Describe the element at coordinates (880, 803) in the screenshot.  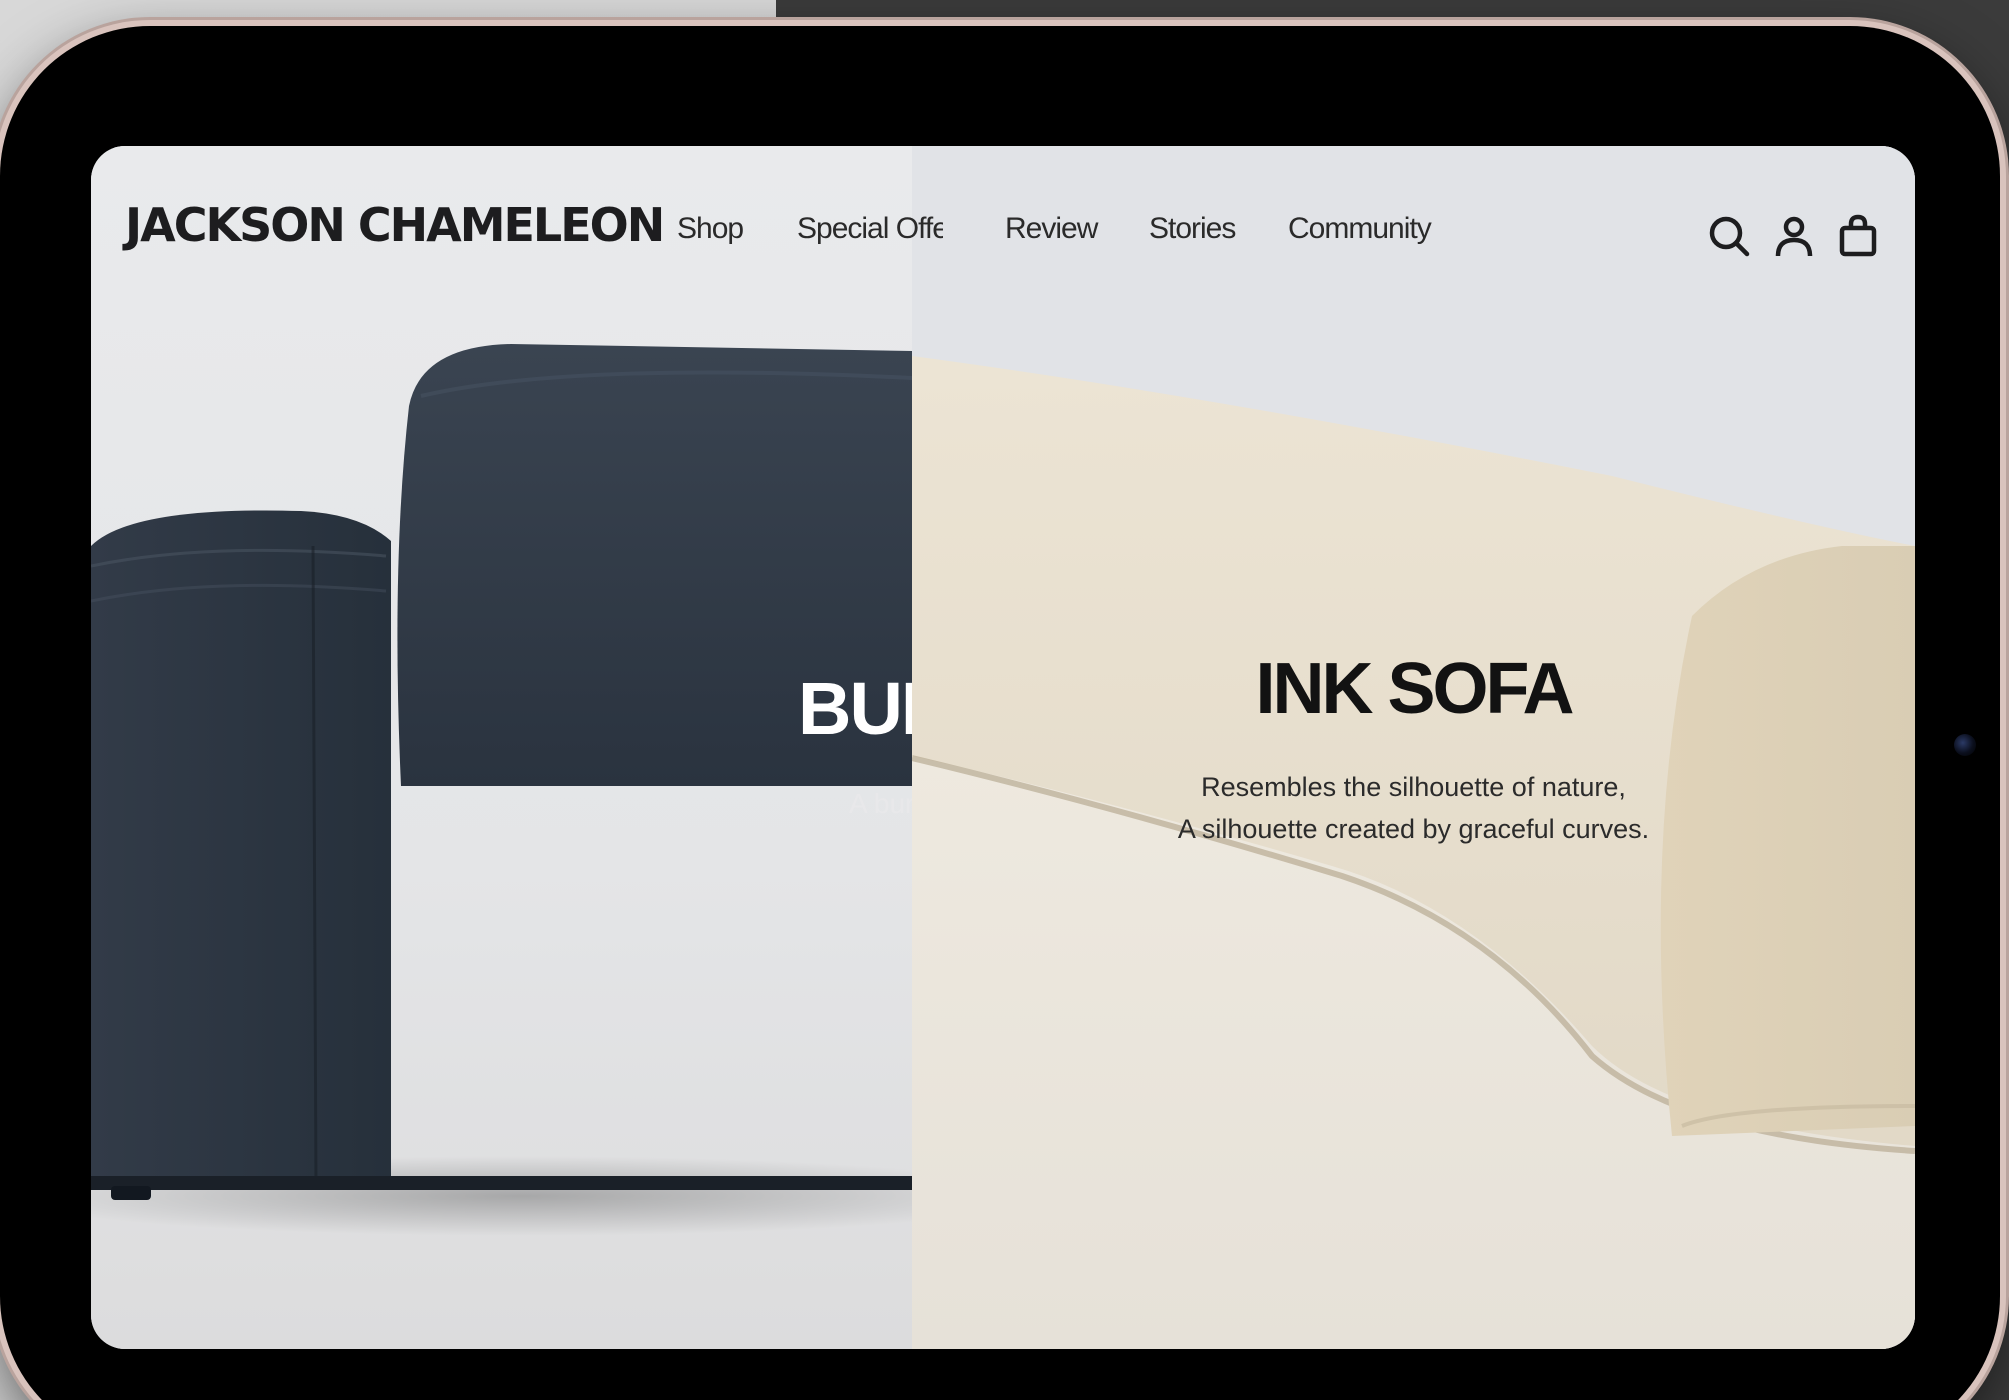
I see `hero-left-subtitle: A bur` at that location.